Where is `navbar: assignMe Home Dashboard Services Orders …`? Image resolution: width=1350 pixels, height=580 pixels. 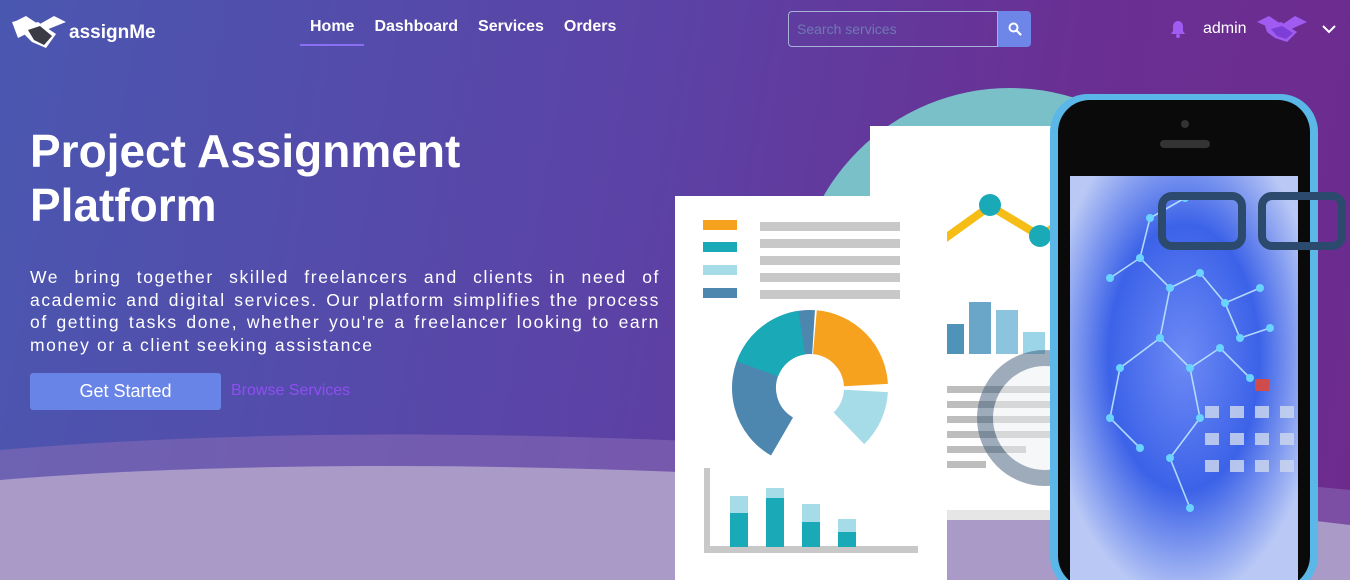
navbar: assignMe Home Dashboard Services Orders … is located at coordinates (675, 29).